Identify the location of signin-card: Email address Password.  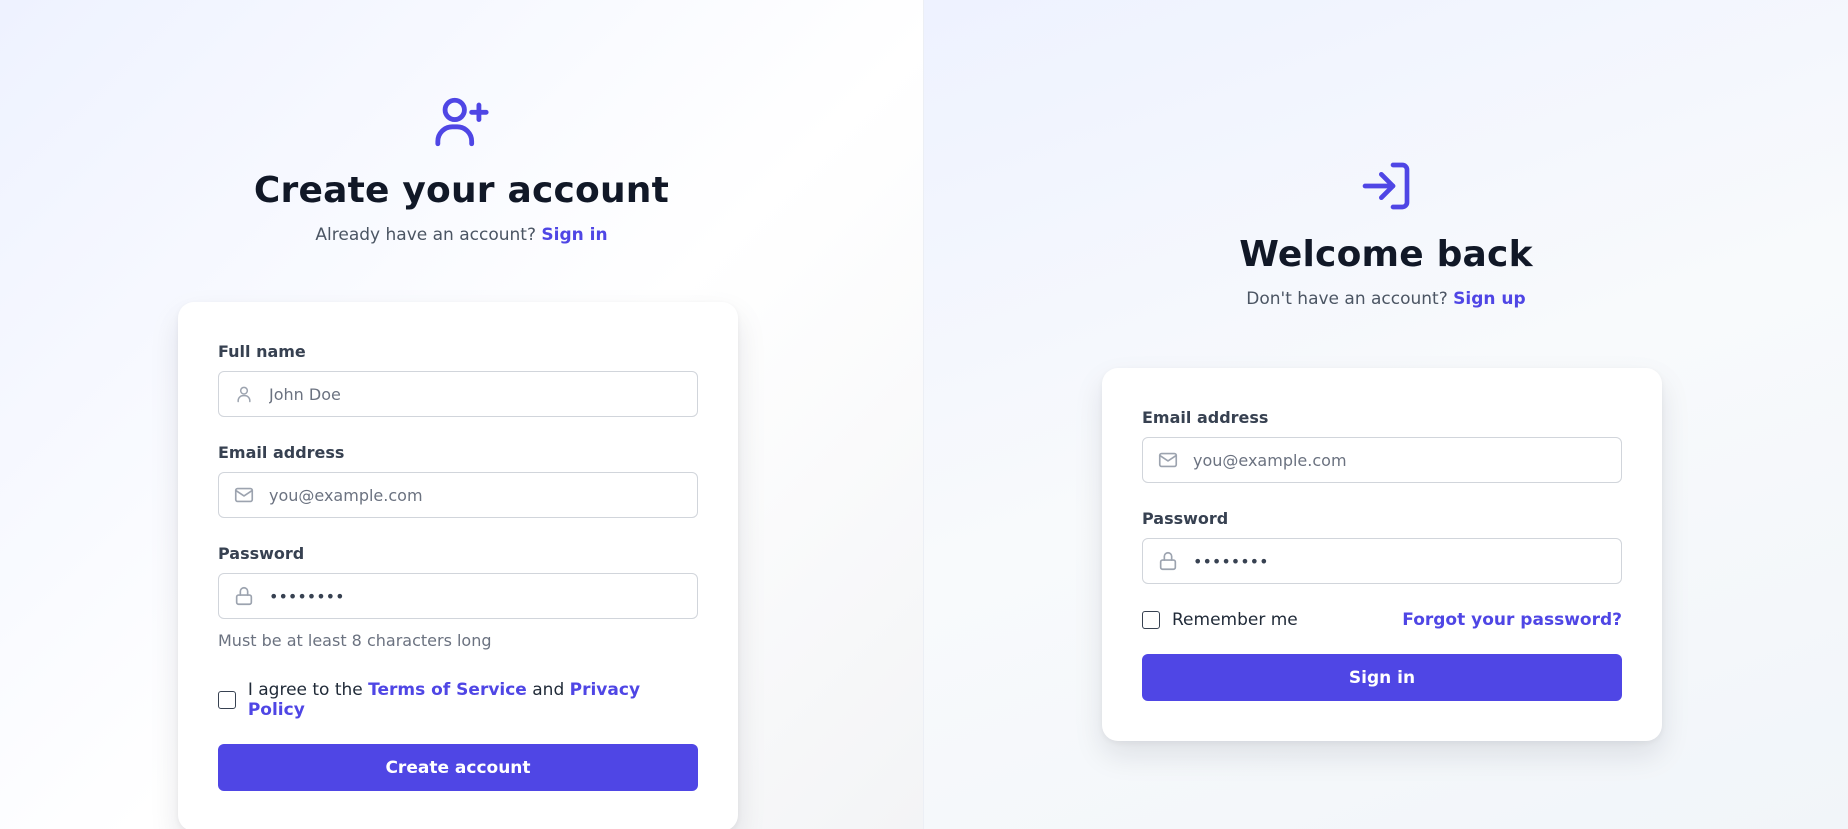
(1382, 554).